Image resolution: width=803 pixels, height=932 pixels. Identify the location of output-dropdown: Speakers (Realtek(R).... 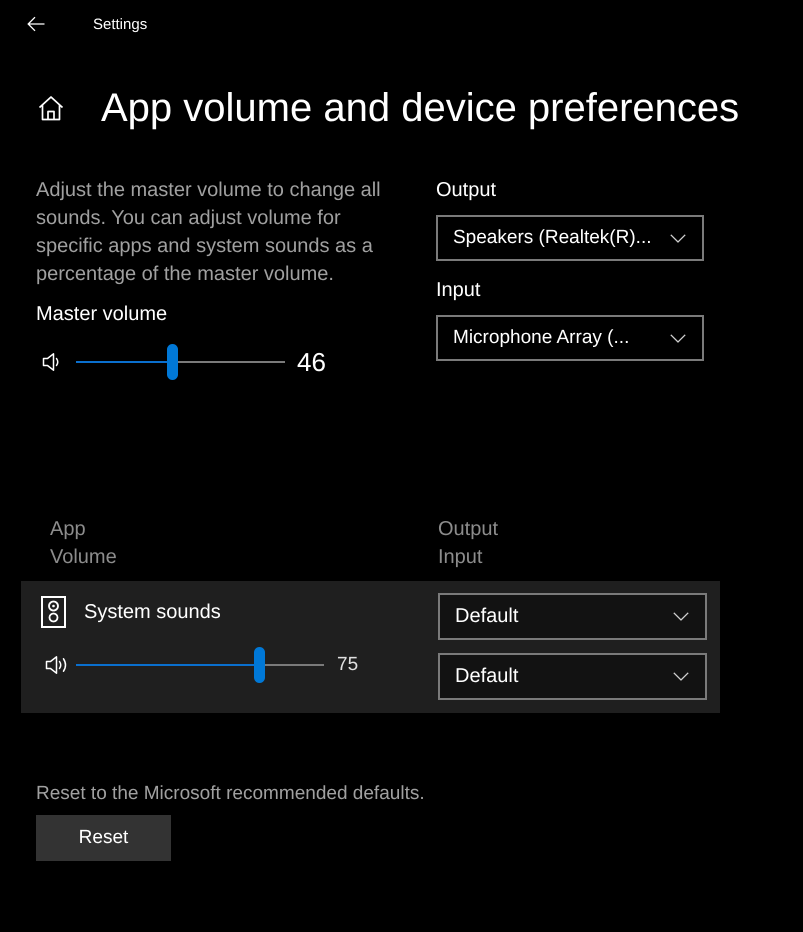
(570, 238).